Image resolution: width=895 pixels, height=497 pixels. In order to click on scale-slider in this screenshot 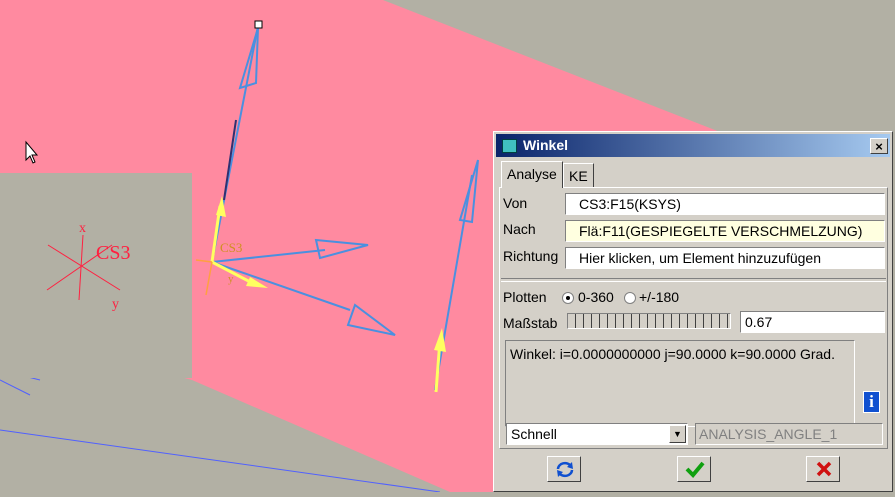, I will do `click(649, 321)`.